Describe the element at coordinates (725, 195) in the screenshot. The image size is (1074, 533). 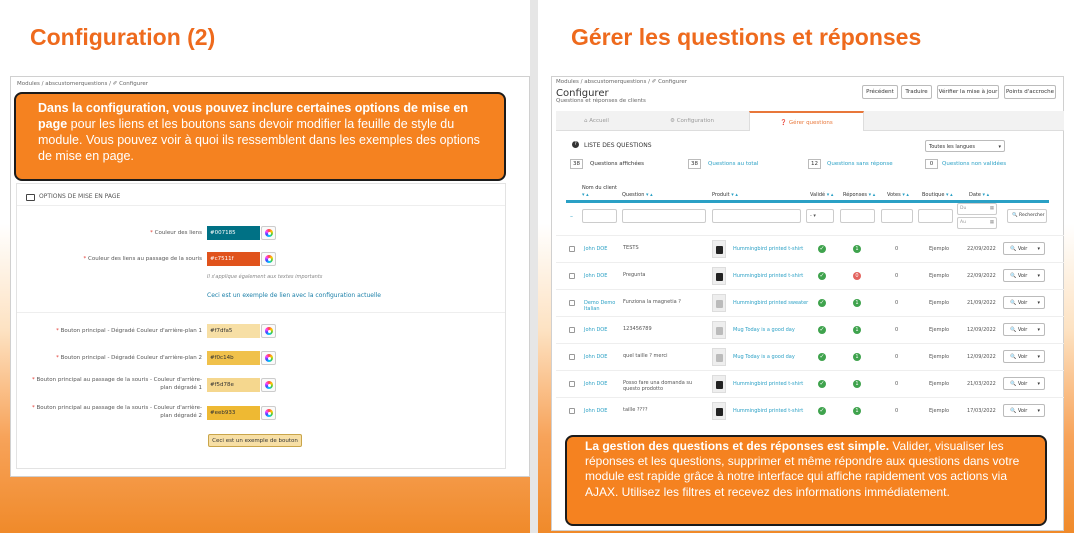
I see `col-product: Produit ▾ ▴` at that location.